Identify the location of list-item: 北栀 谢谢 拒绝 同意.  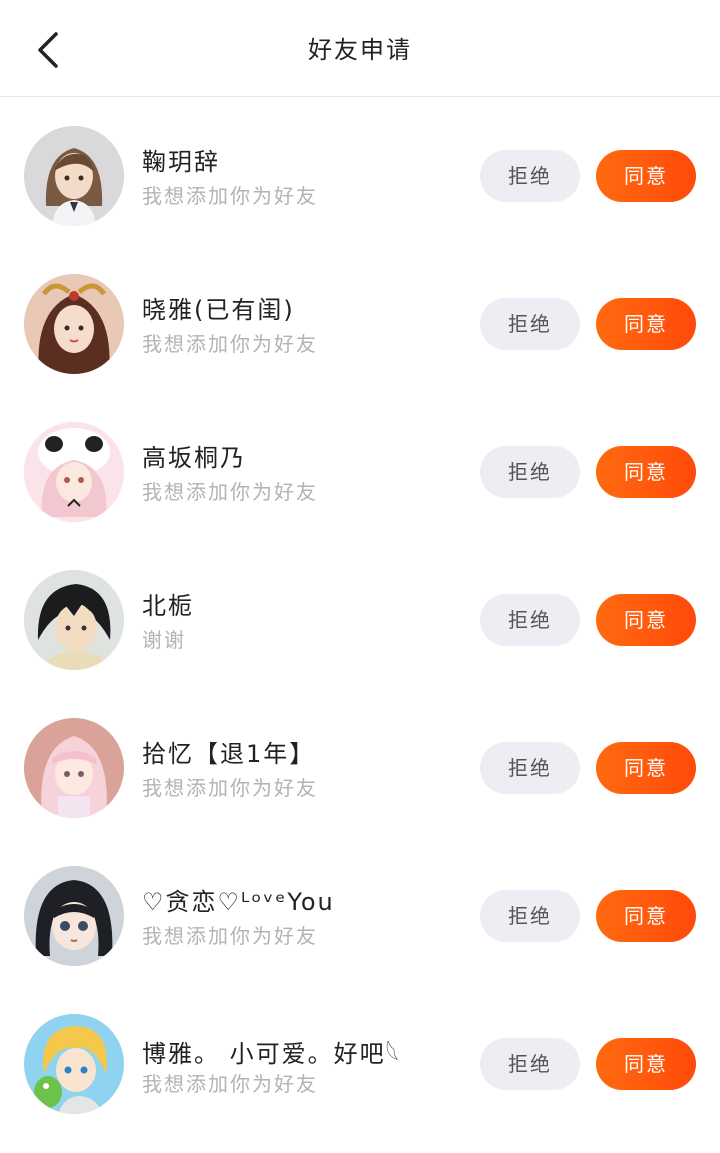
(360, 616).